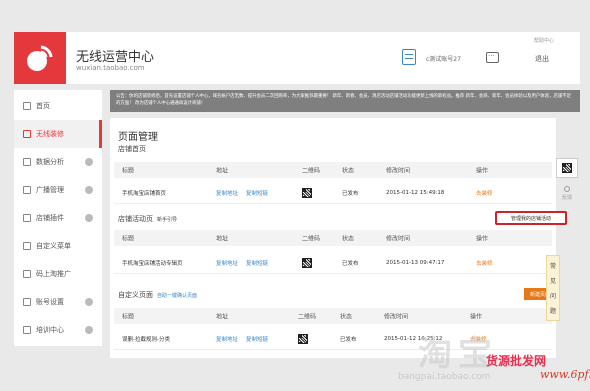  I want to click on sidebar-item-custom-menu: 自定义菜单, so click(58, 246).